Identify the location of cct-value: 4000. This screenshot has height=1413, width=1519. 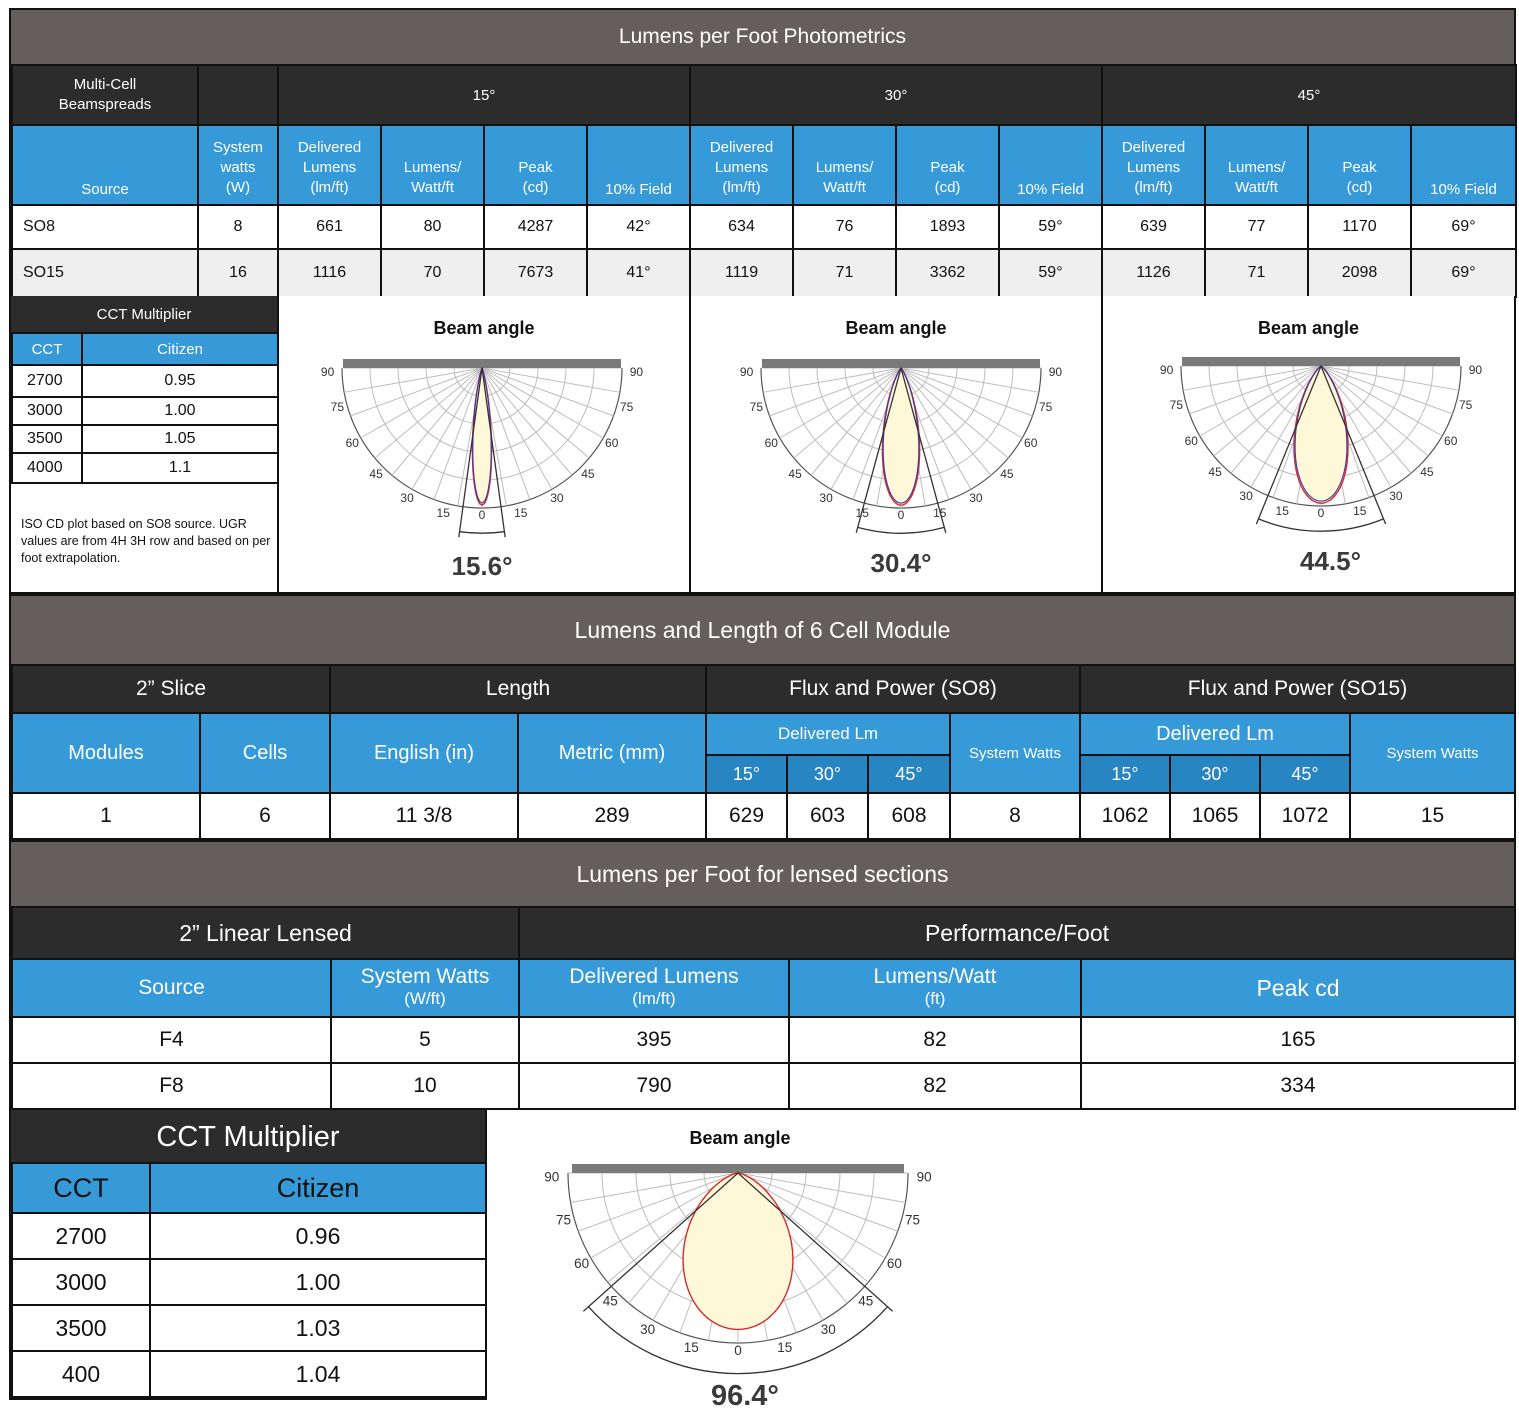
(47, 468).